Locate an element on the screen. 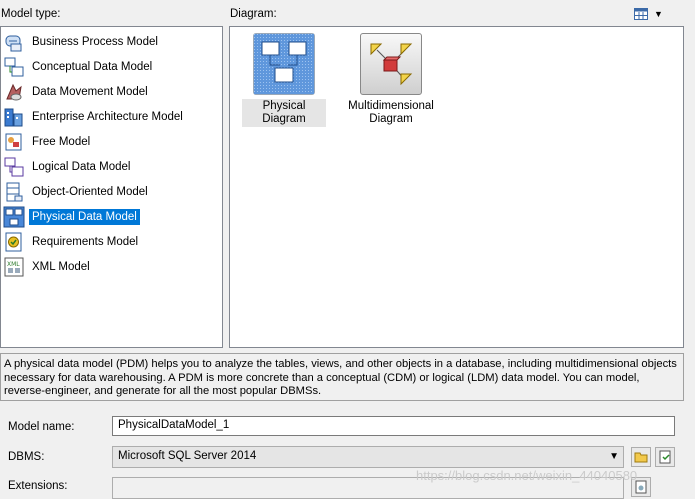 The image size is (695, 499). diagram-label: Diagram: is located at coordinates (253, 14).